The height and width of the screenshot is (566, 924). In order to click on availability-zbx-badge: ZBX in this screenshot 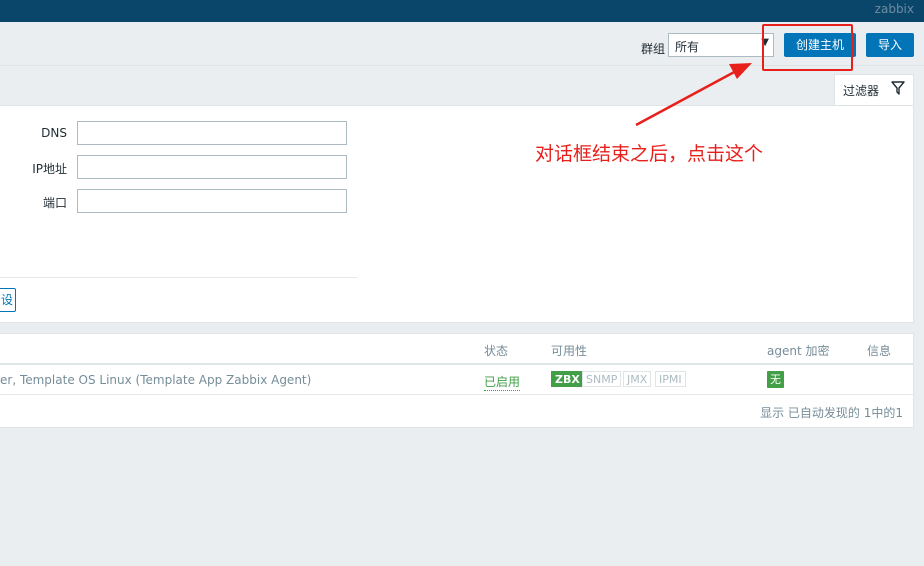, I will do `click(567, 379)`.